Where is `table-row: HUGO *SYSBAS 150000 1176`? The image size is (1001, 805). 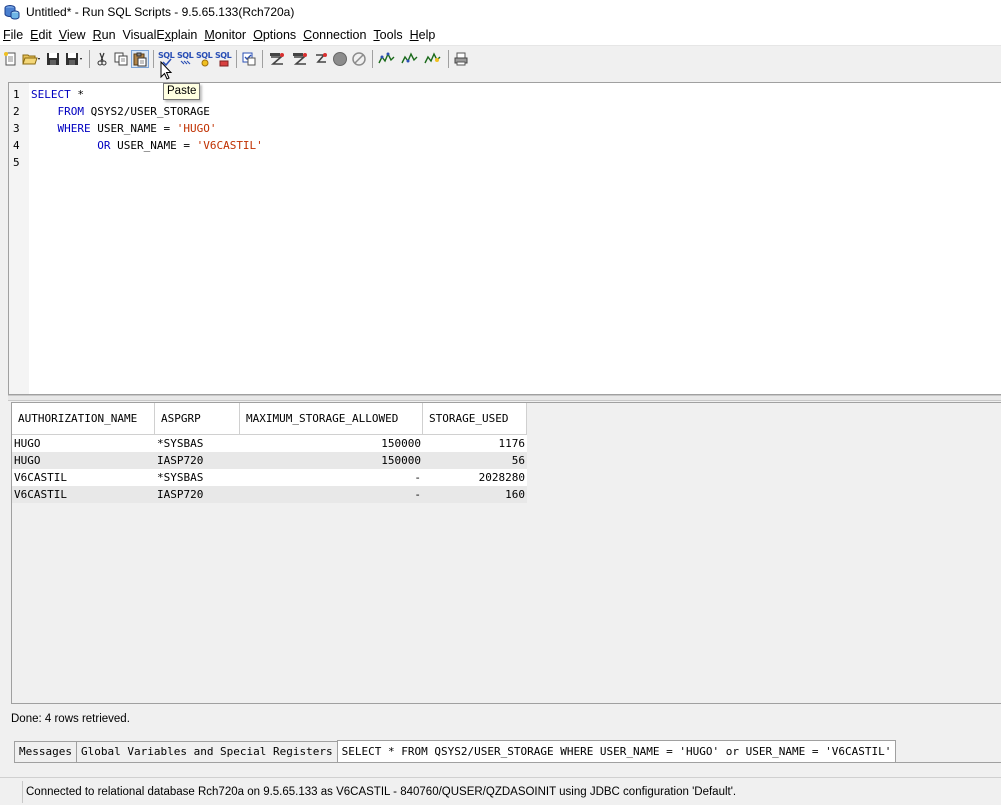
table-row: HUGO *SYSBAS 150000 1176 is located at coordinates (269, 443).